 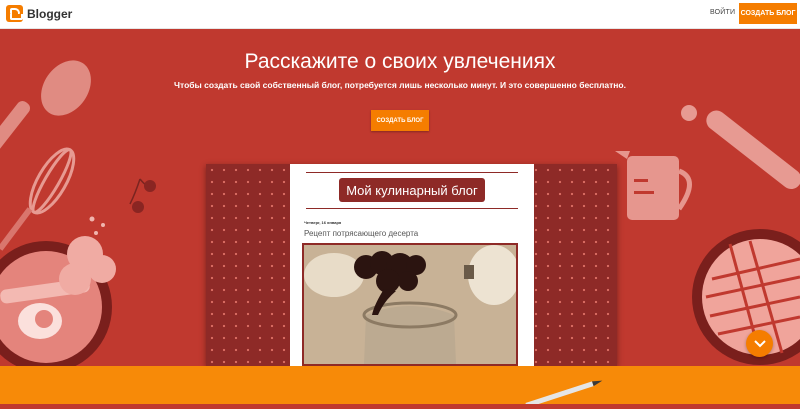 I want to click on brand-name: Blogger, so click(x=50, y=13).